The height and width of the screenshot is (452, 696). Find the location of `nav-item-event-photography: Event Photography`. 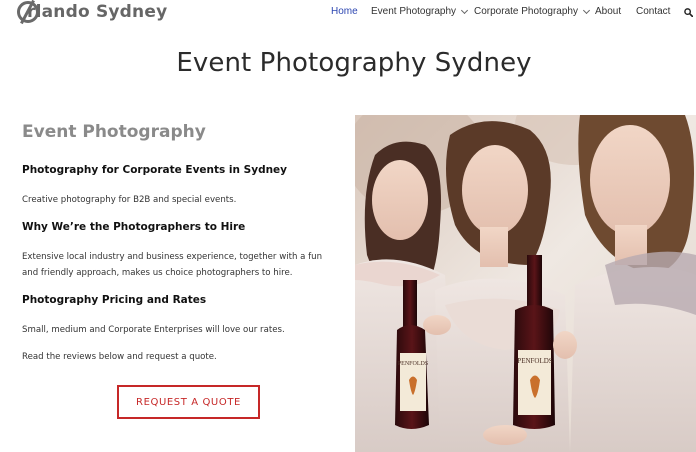

nav-item-event-photography: Event Photography is located at coordinates (420, 11).